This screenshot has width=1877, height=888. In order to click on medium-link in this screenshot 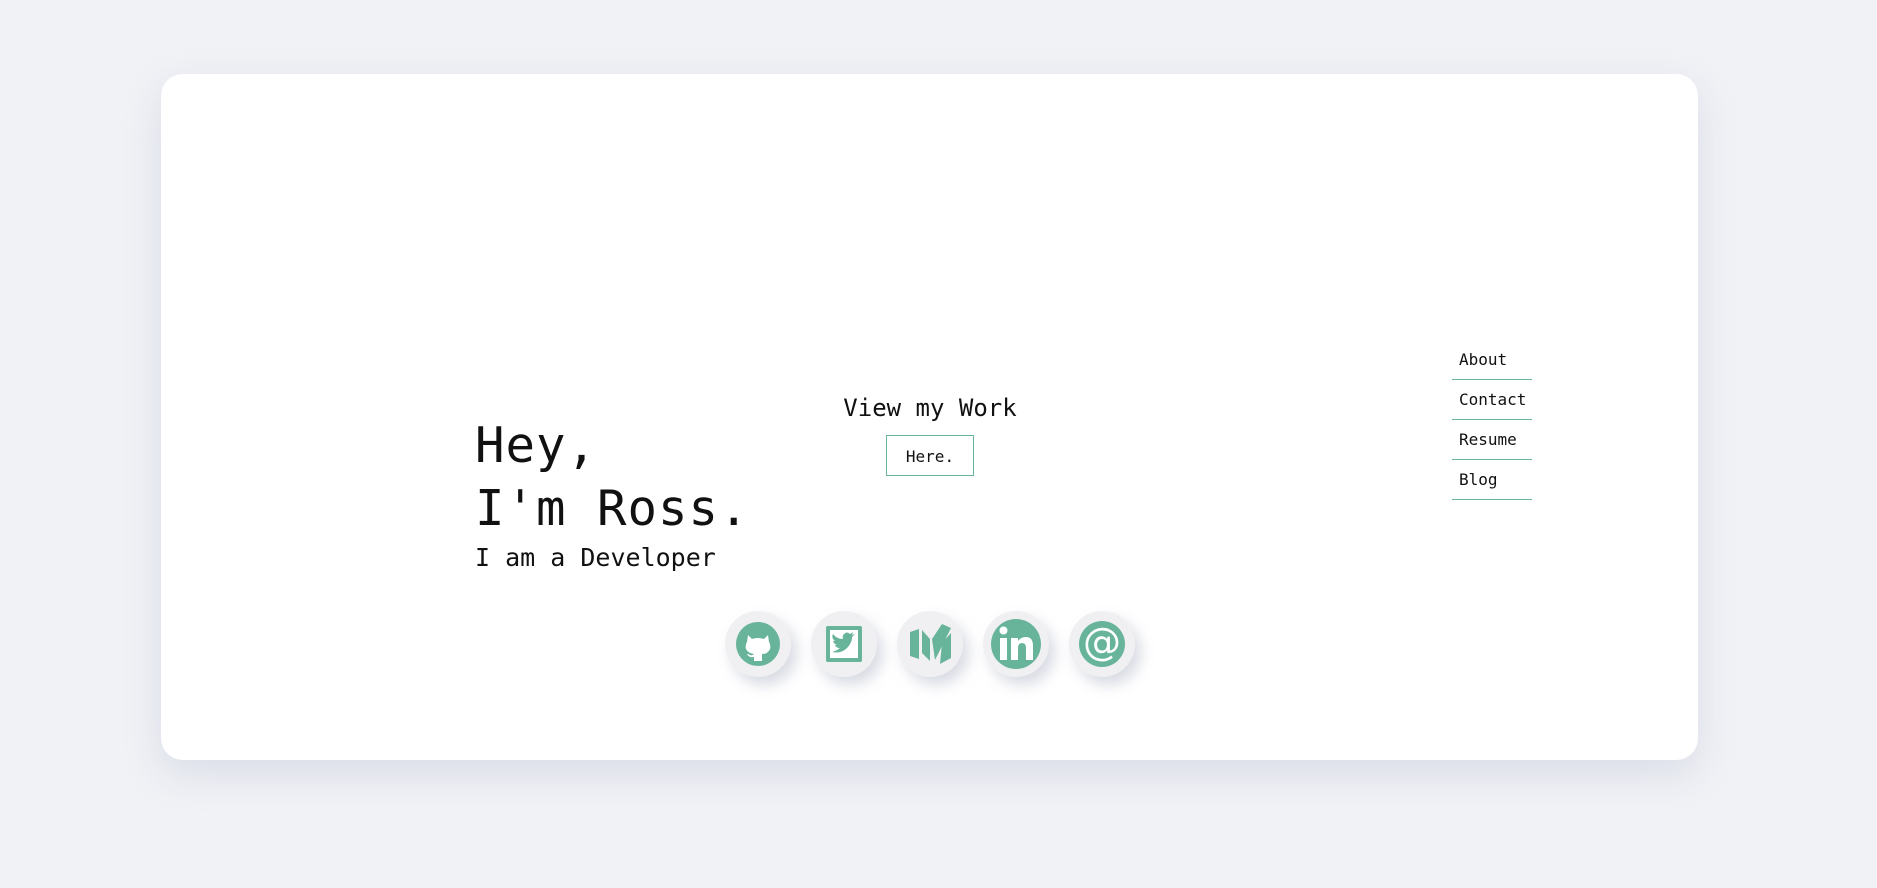, I will do `click(930, 644)`.